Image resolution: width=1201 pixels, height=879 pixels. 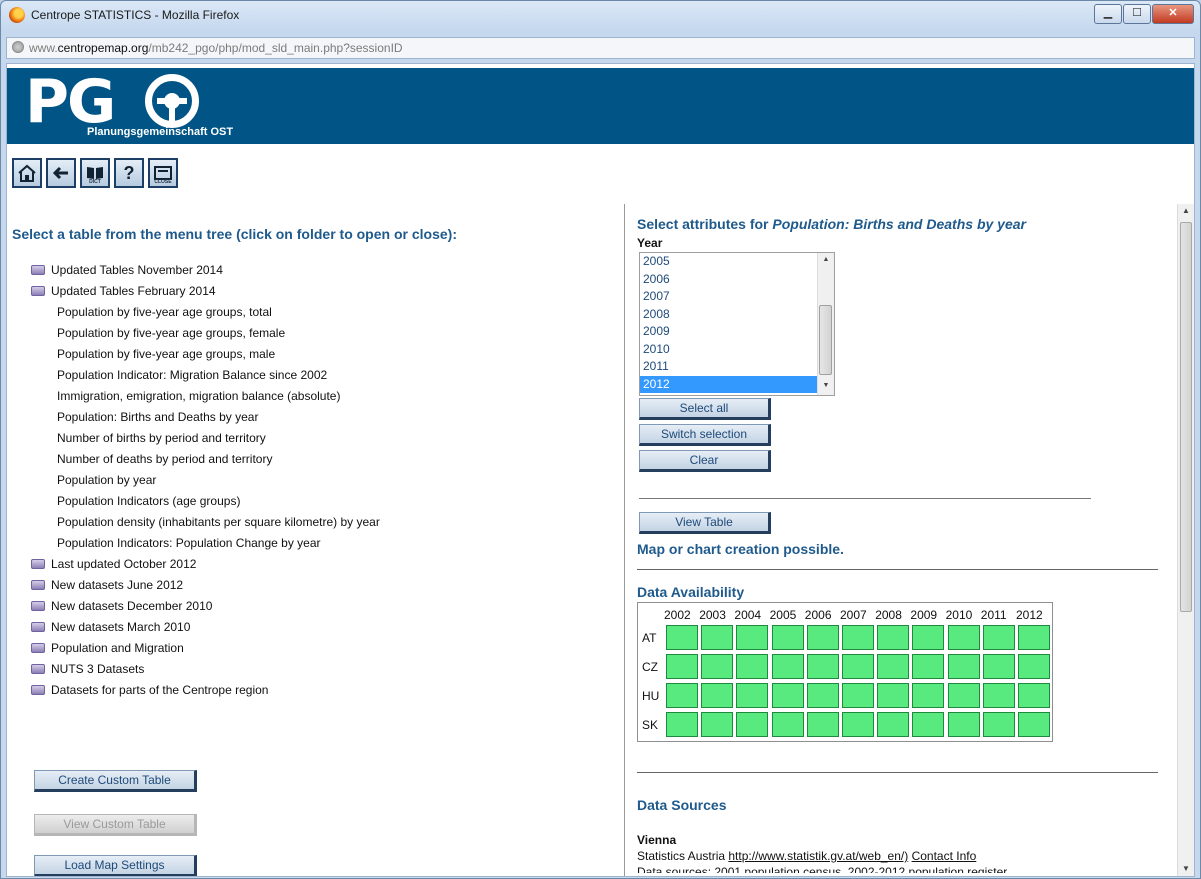 What do you see at coordinates (728, 297) in the screenshot?
I see `year-option: 2007` at bounding box center [728, 297].